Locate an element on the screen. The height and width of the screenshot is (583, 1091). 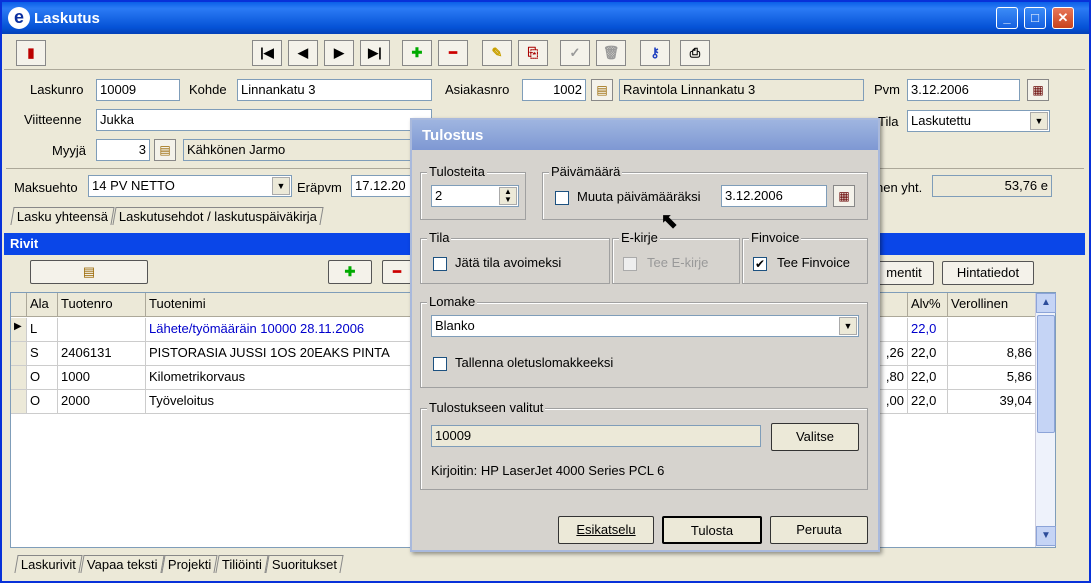
tulosteita-label: Tulosteita is located at coordinates (457, 171).